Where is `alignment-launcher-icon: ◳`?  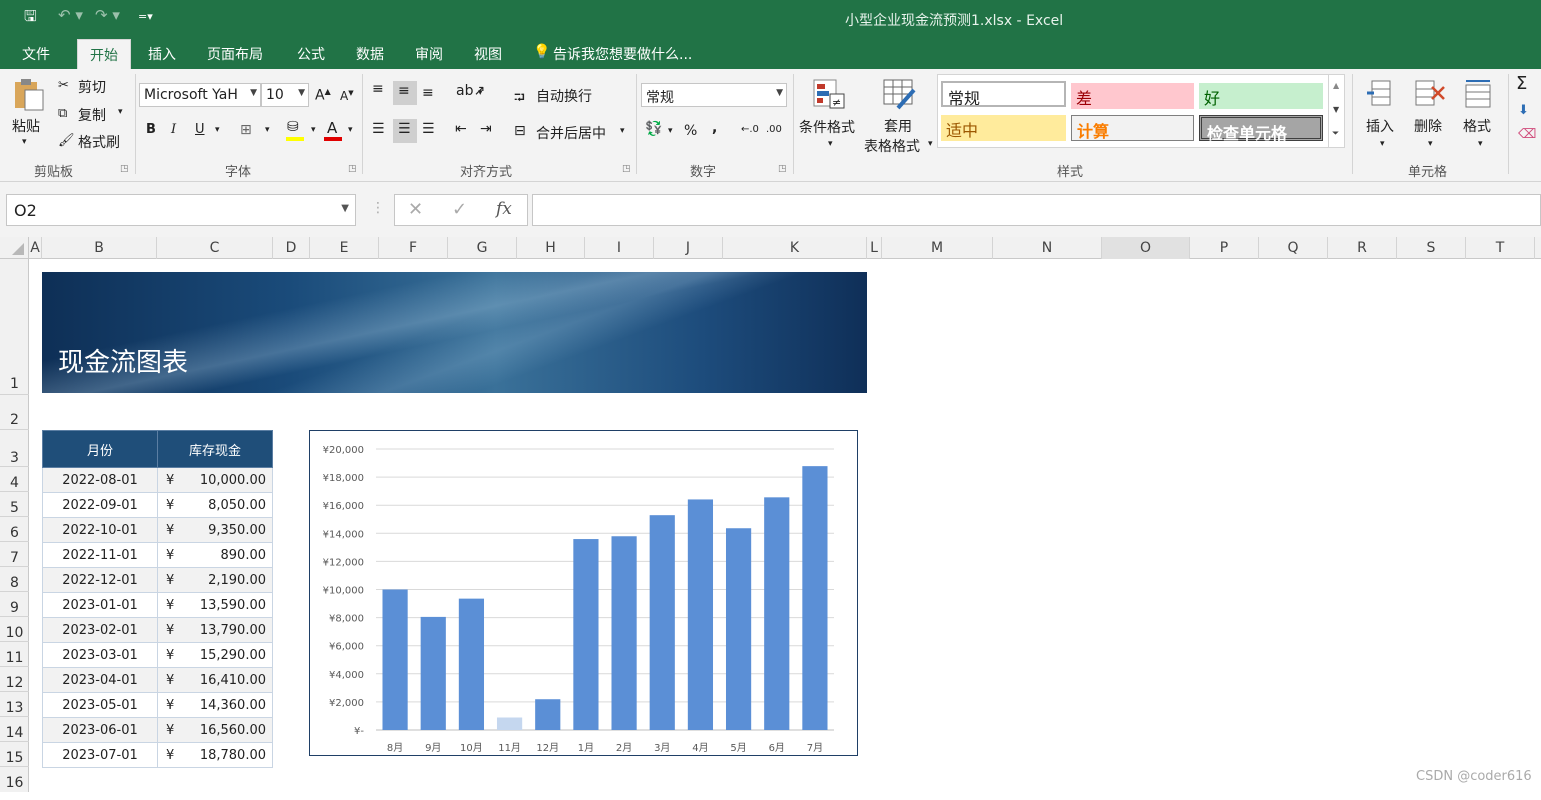 alignment-launcher-icon: ◳ is located at coordinates (626, 169).